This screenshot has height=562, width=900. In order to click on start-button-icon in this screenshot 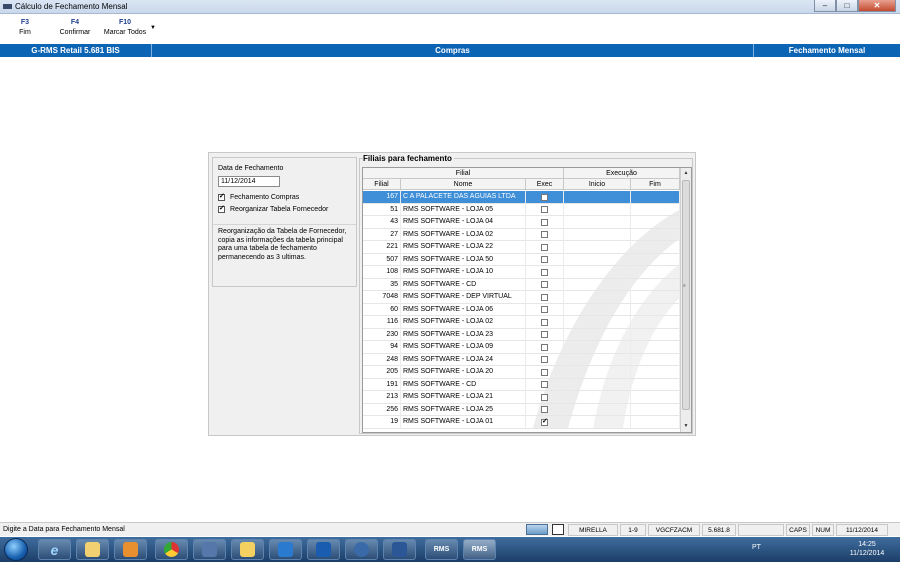, I will do `click(16, 549)`.